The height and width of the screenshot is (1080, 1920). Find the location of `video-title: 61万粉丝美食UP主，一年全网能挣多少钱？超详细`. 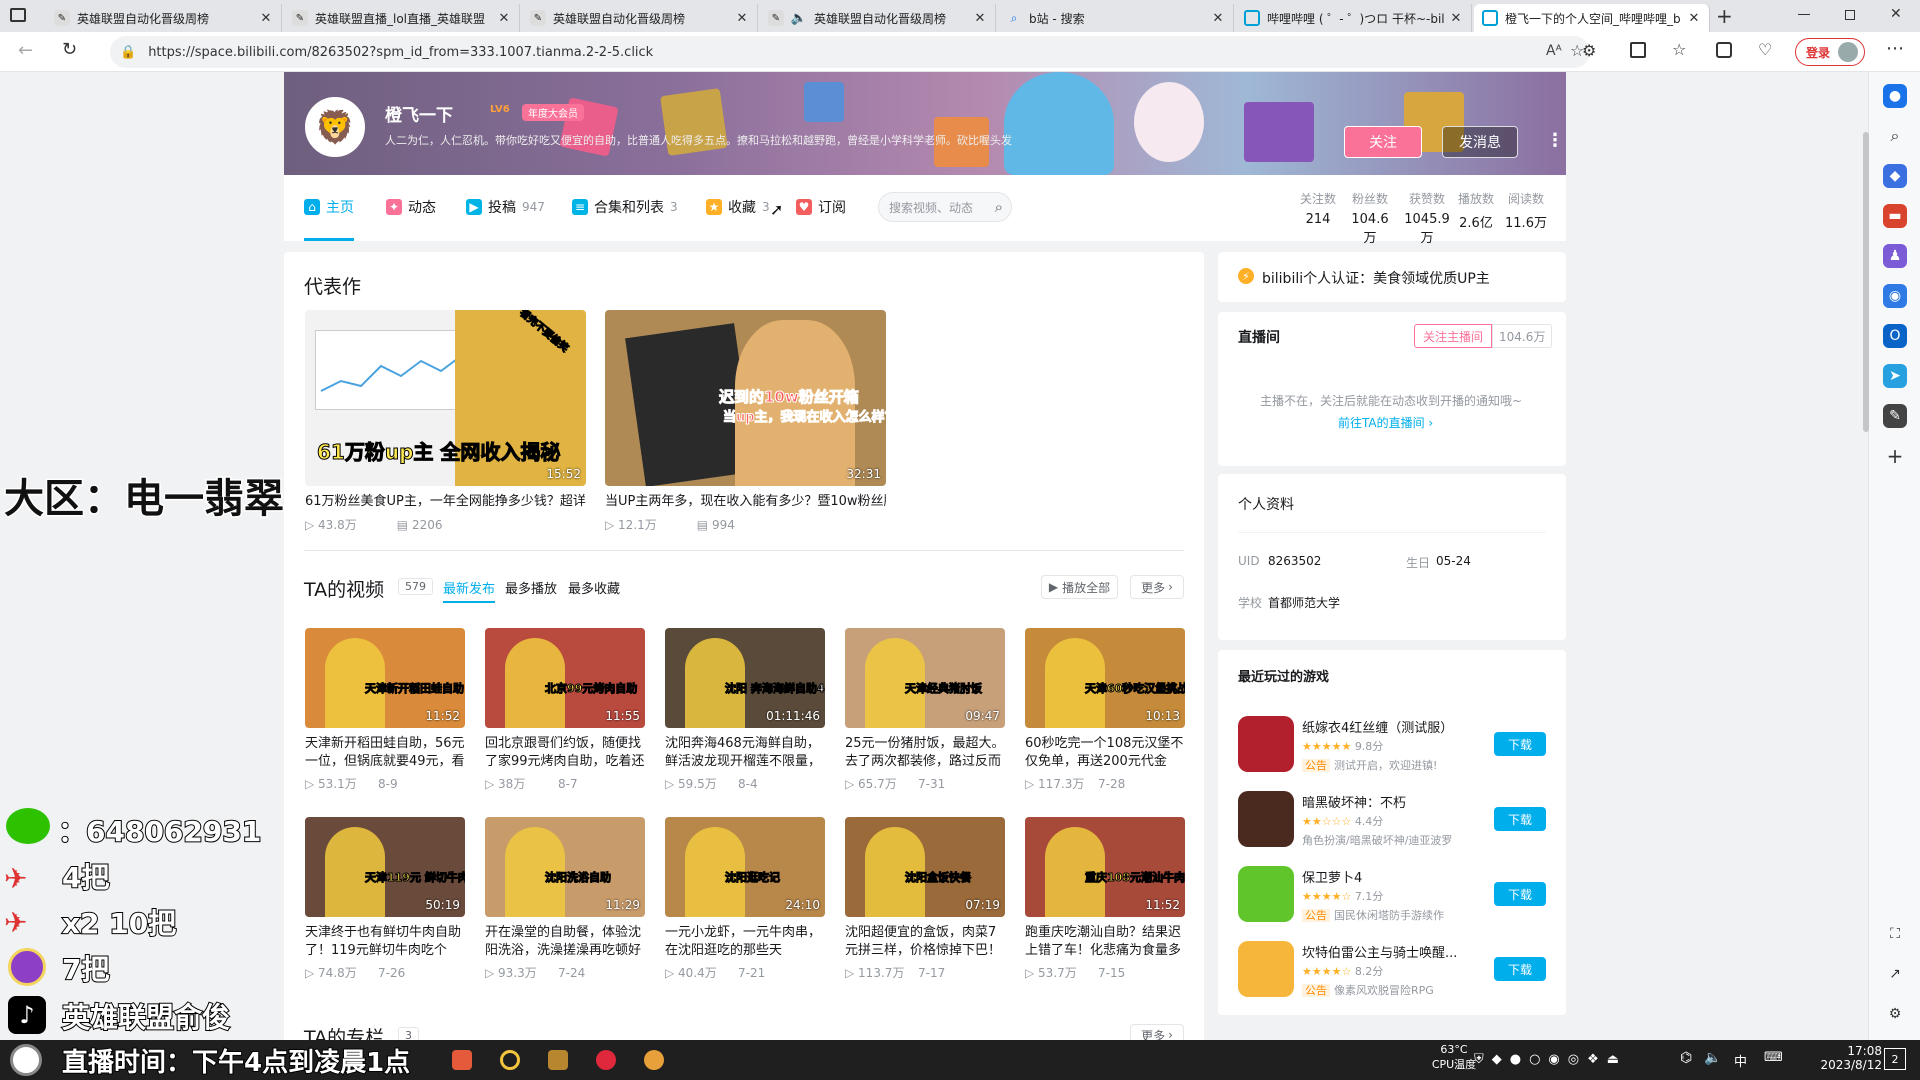

video-title: 61万粉丝美食UP主，一年全网能挣多少钱？超详细 is located at coordinates (445, 502).